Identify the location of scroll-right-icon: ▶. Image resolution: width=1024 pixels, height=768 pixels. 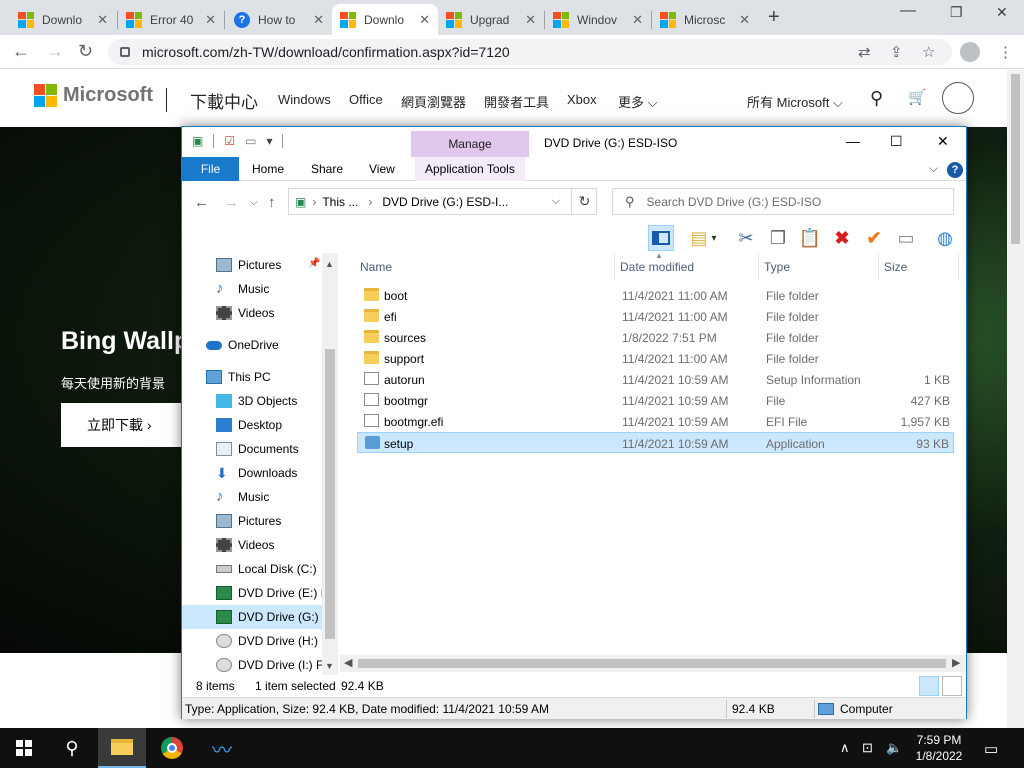
(956, 662).